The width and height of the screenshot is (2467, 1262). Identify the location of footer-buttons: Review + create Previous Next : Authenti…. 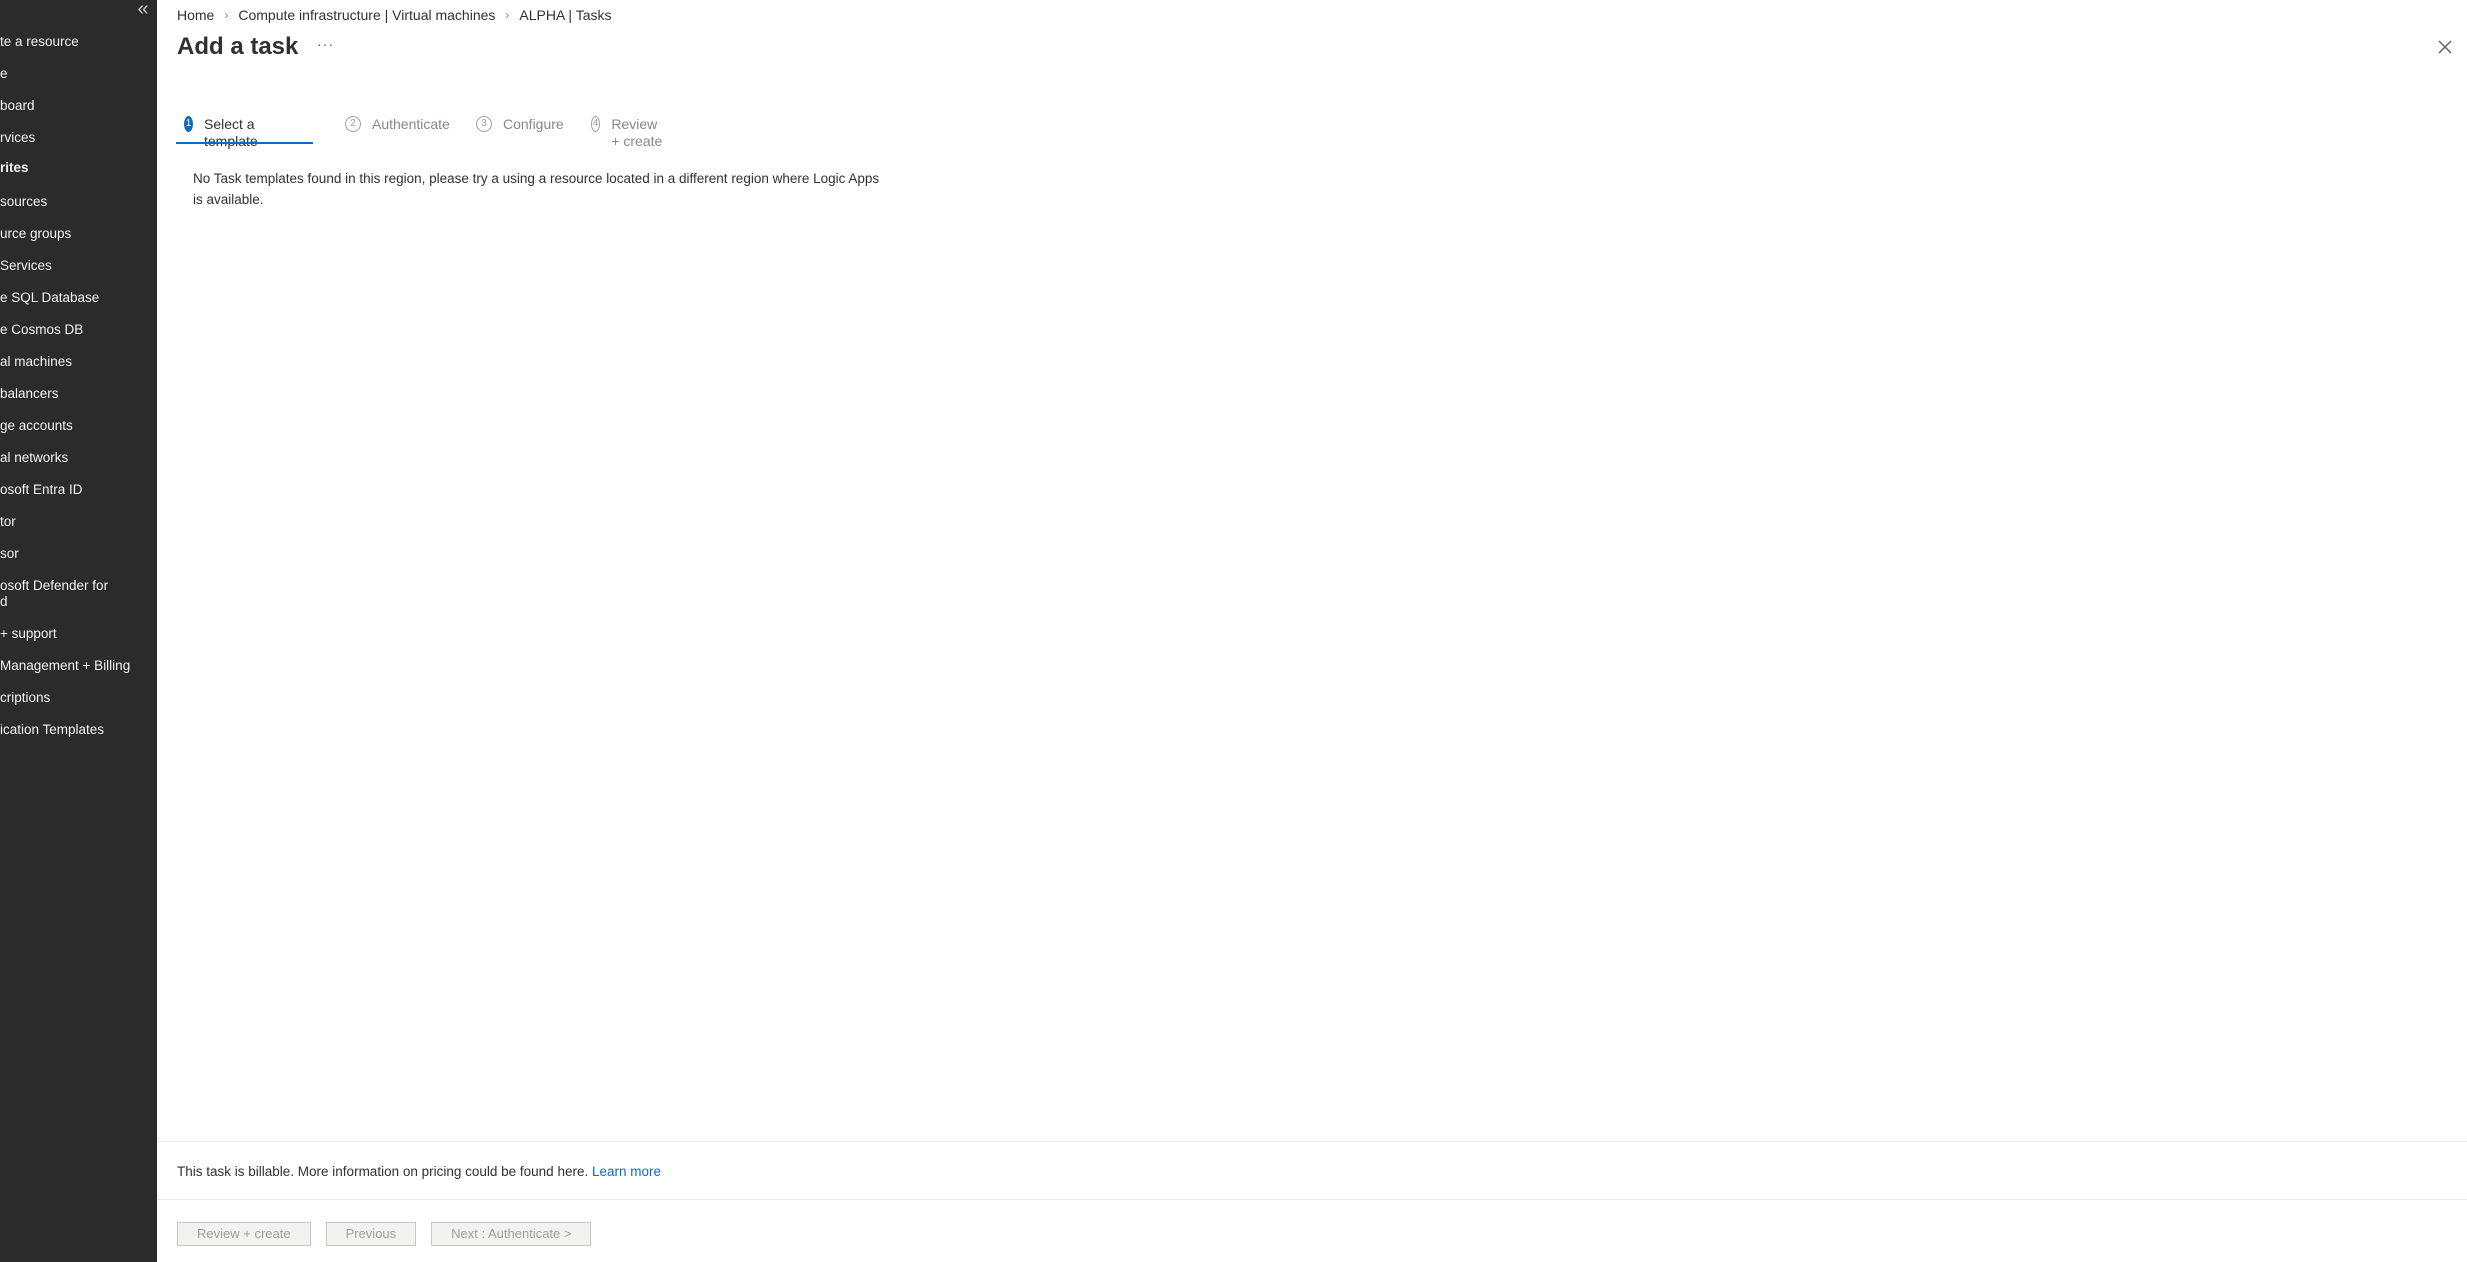
(384, 1234).